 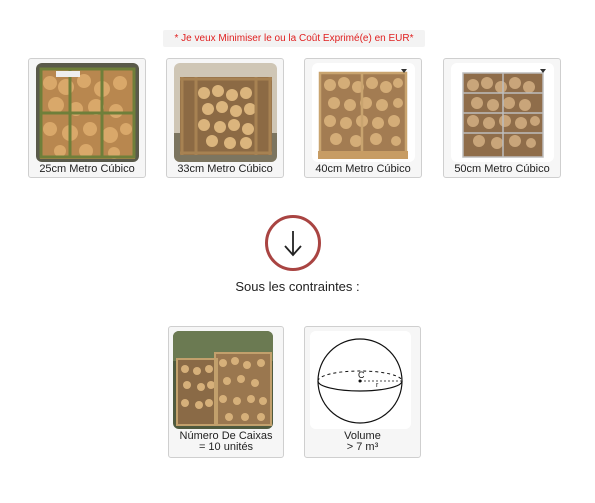 What do you see at coordinates (363, 169) in the screenshot?
I see `option-label-40cm: 40cm Metro Cúbico` at bounding box center [363, 169].